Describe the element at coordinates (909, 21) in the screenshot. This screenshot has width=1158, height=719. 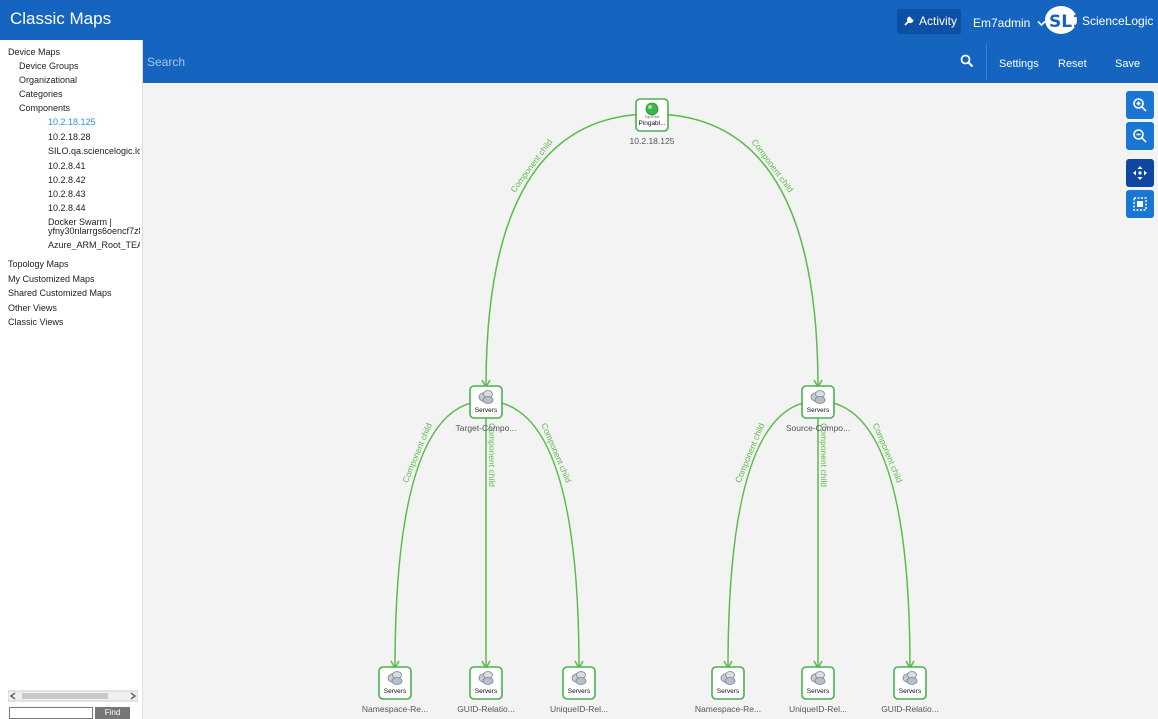
I see `wrench-icon` at that location.